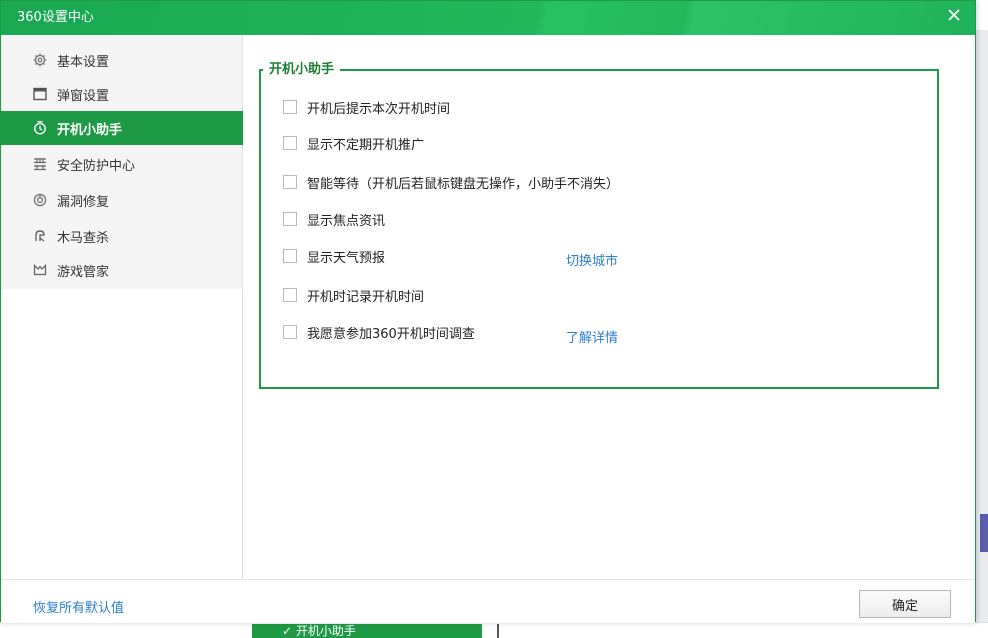 This screenshot has width=988, height=638. I want to click on title-bar: 360设置中心, so click(488, 18).